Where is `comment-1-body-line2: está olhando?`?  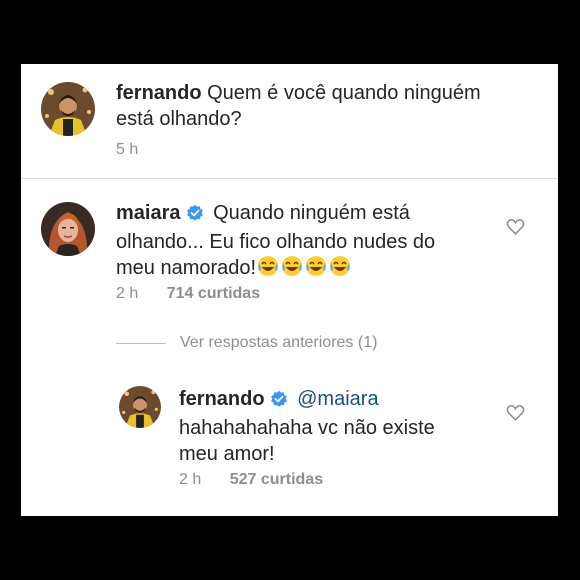
comment-1-body-line2: está olhando? is located at coordinates (179, 119).